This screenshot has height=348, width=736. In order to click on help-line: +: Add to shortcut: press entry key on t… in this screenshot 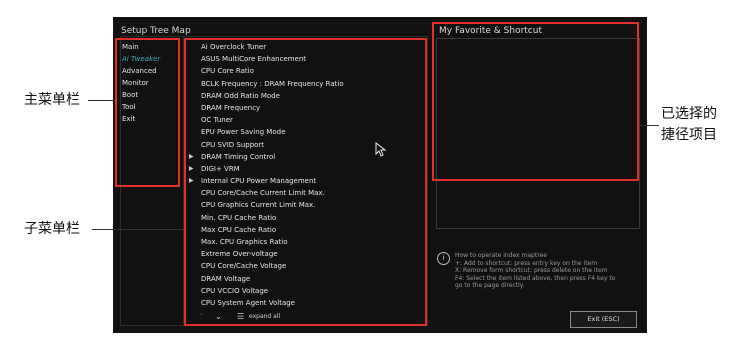, I will do `click(526, 263)`.